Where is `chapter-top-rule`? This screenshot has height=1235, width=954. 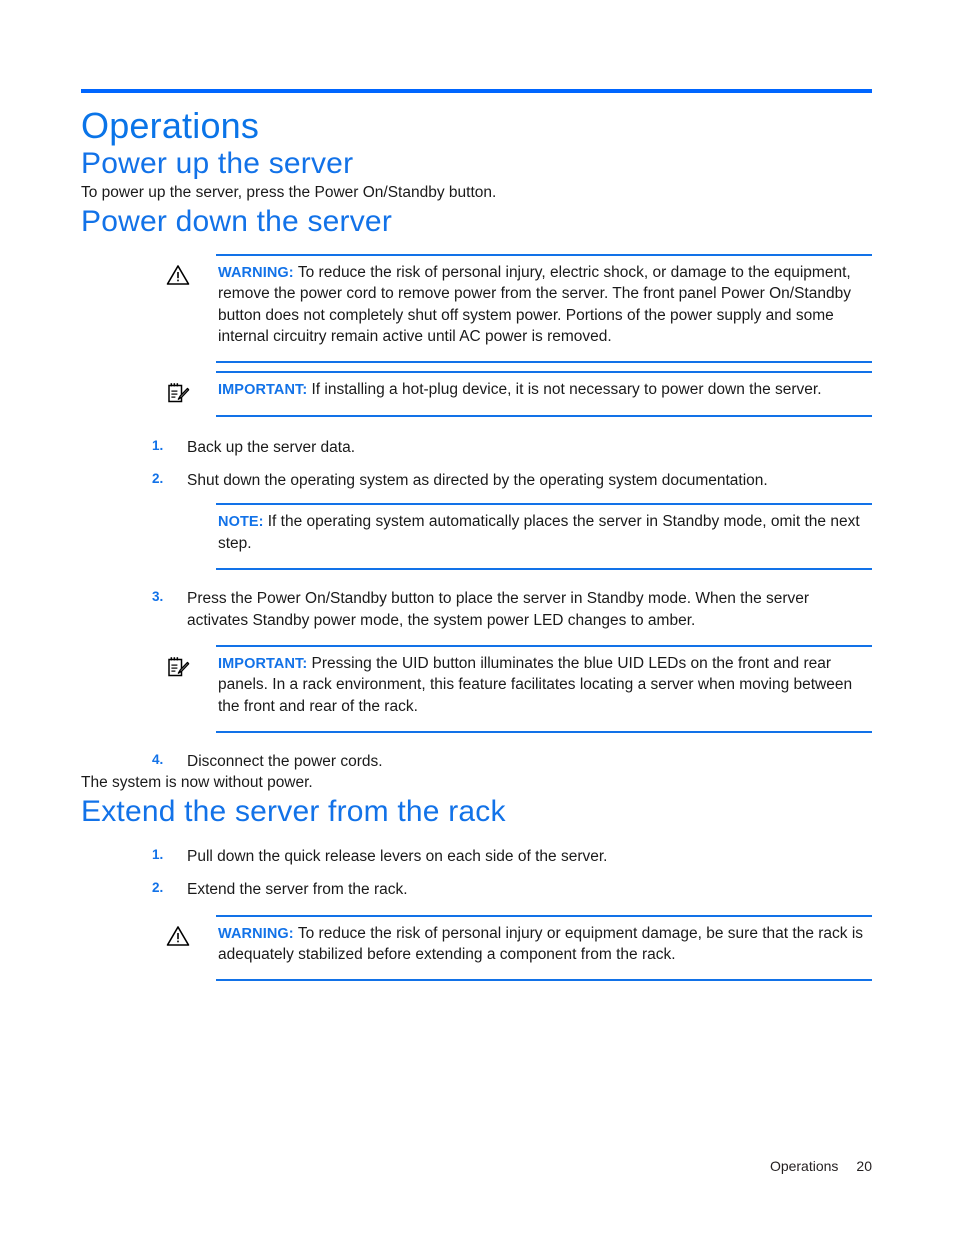 chapter-top-rule is located at coordinates (476, 91).